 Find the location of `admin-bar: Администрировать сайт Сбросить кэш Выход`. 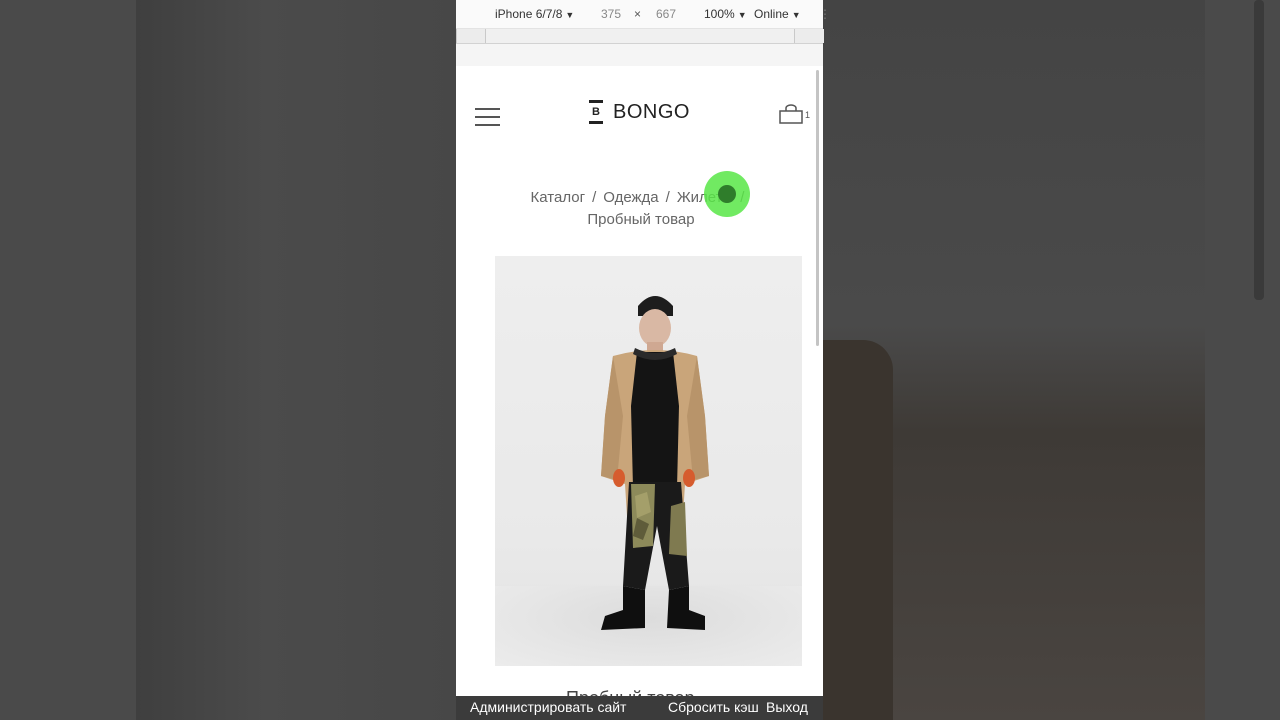

admin-bar: Администрировать сайт Сбросить кэш Выход is located at coordinates (639, 708).